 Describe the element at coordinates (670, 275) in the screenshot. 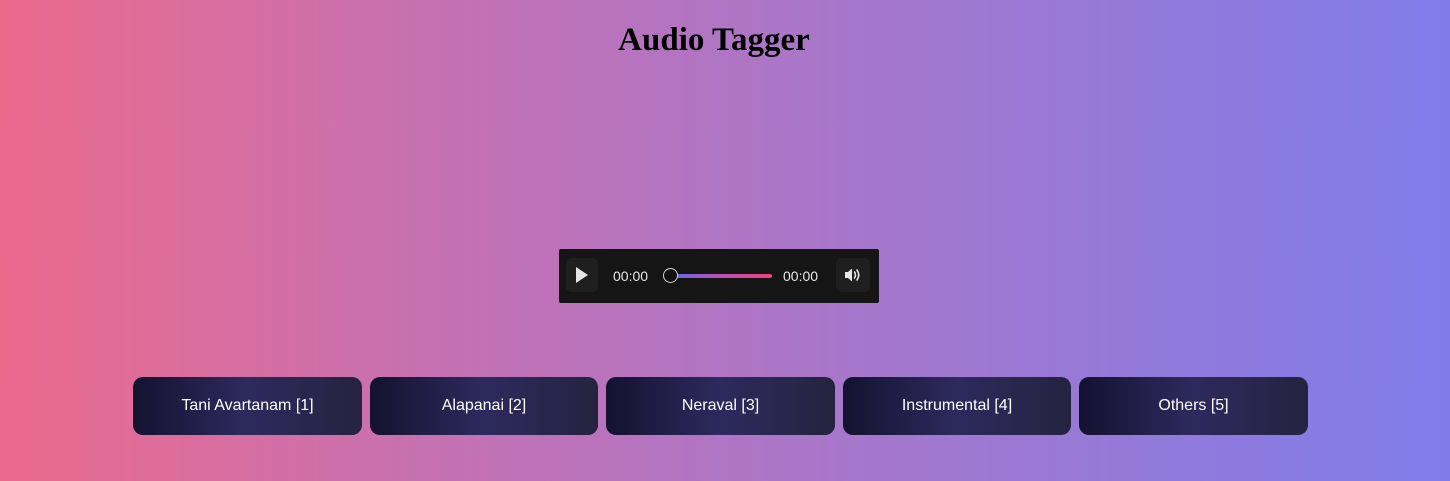

I see `seek-thumb` at that location.